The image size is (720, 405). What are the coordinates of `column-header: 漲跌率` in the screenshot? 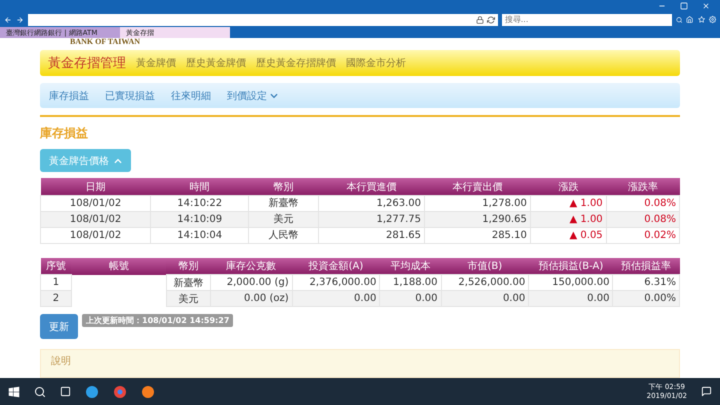 It's located at (643, 187).